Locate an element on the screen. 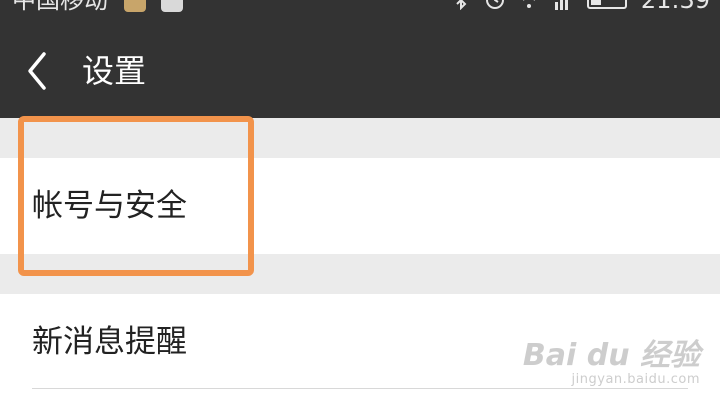  watermark-url: jingyan.baidu.com is located at coordinates (635, 379).